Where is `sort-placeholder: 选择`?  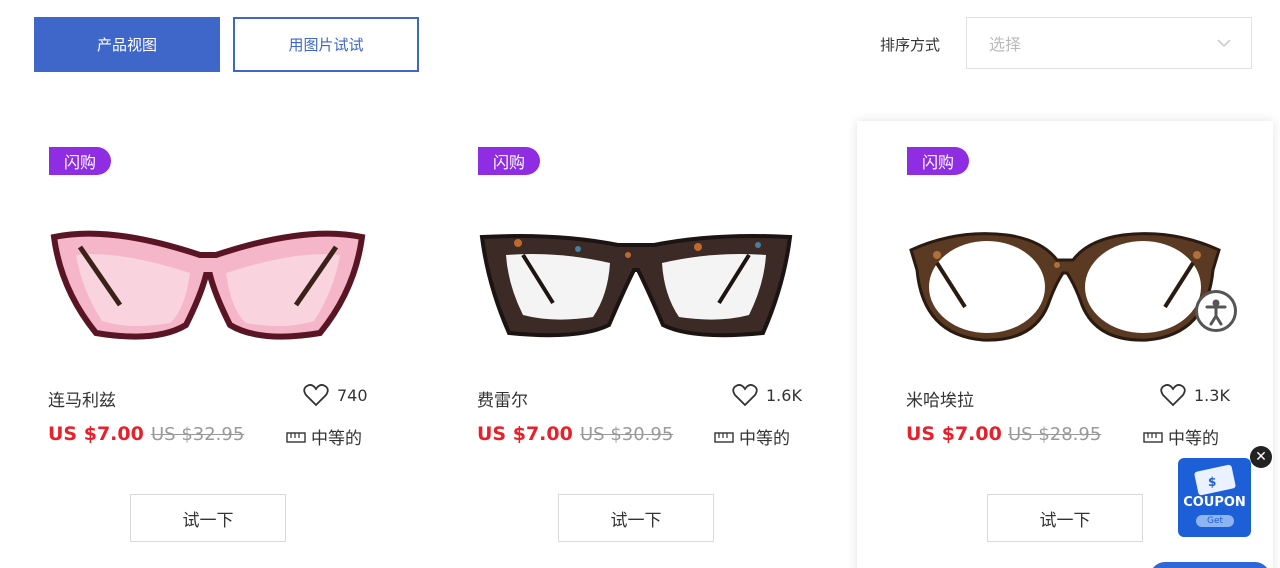
sort-placeholder: 选择 is located at coordinates (1005, 44).